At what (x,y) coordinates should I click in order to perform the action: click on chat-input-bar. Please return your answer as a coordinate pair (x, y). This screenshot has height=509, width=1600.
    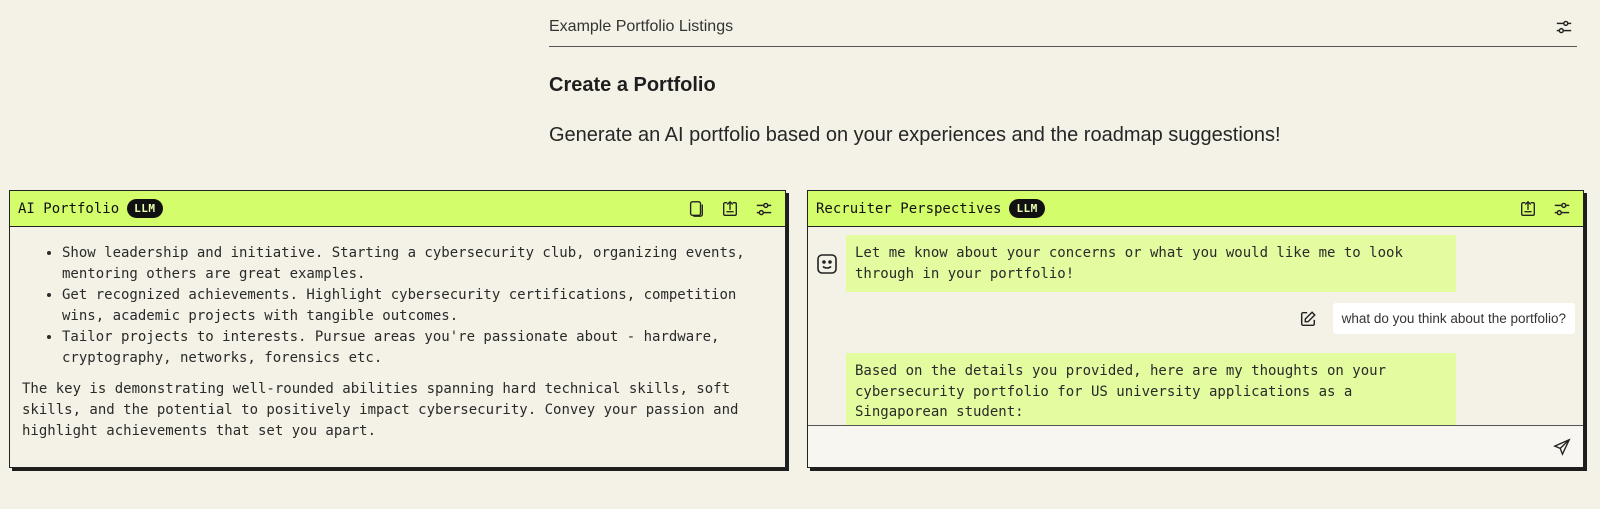
    Looking at the image, I should click on (1195, 446).